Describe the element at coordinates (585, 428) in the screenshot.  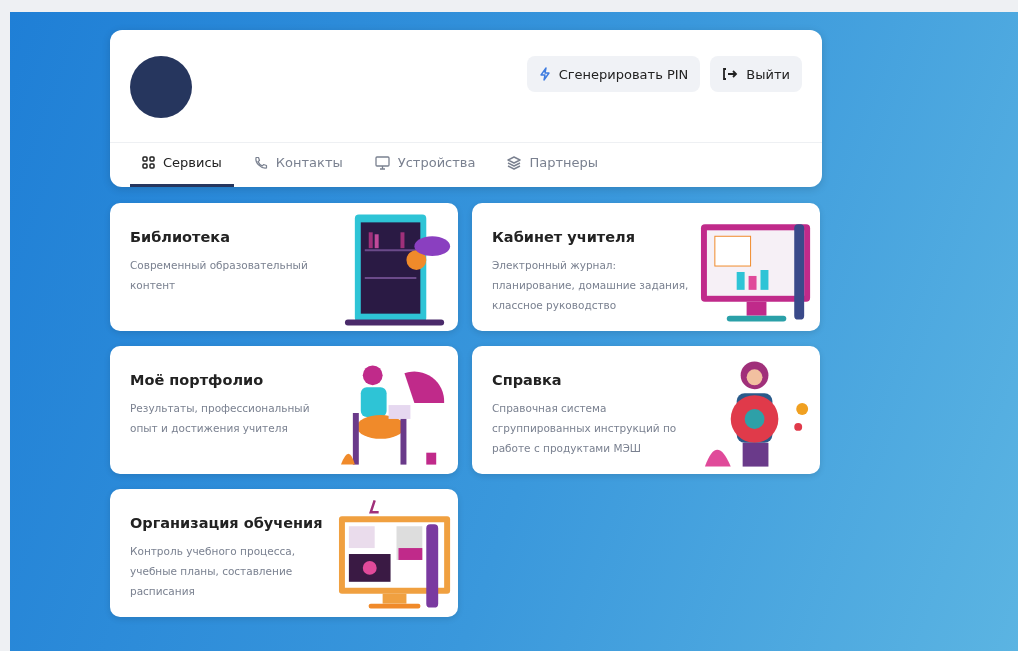
I see `service-description: Справочная система сгруппированных инструкций по работе с продуктами МЭШ` at that location.